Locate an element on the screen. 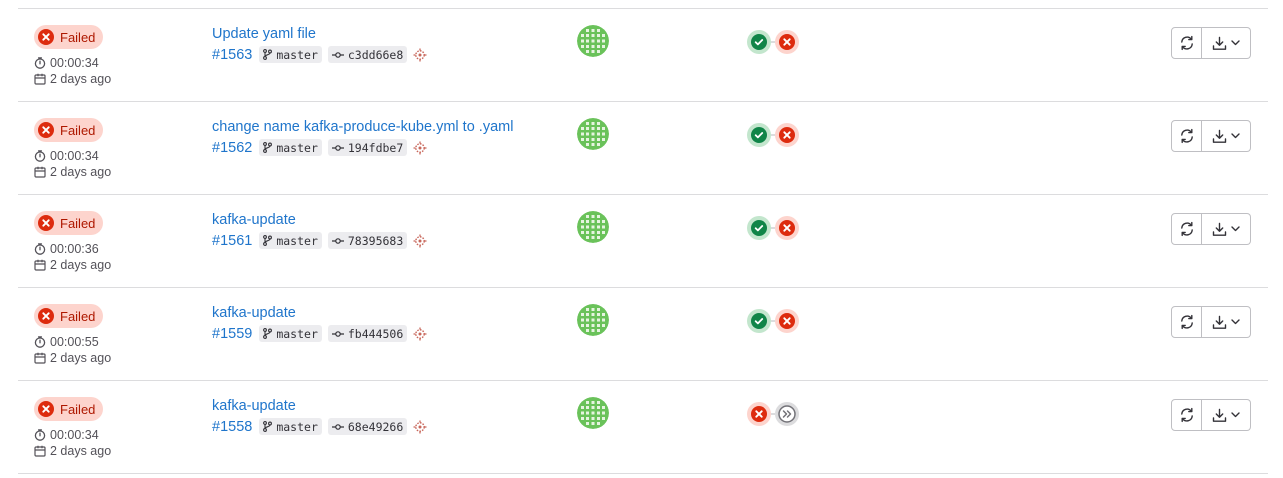 The width and height of the screenshot is (1283, 478). commit-sha: 68e49266 is located at coordinates (375, 426).